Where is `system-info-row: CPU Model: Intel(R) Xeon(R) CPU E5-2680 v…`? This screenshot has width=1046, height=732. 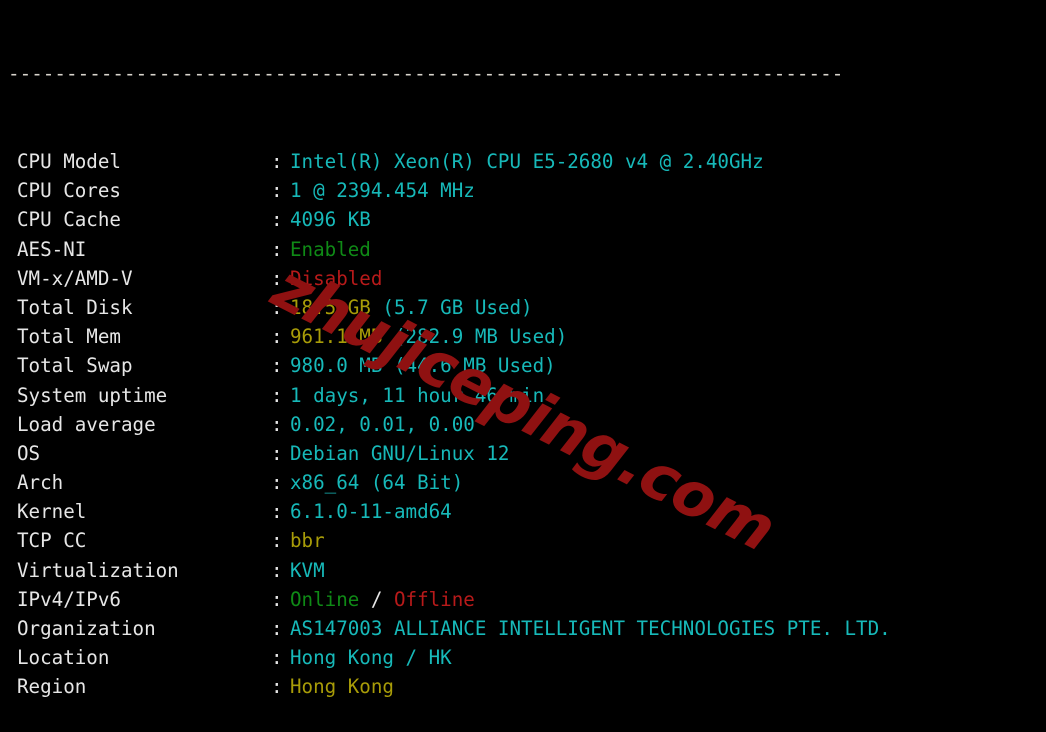
system-info-row: CPU Model: Intel(R) Xeon(R) CPU E5-2680 v… is located at coordinates (523, 161).